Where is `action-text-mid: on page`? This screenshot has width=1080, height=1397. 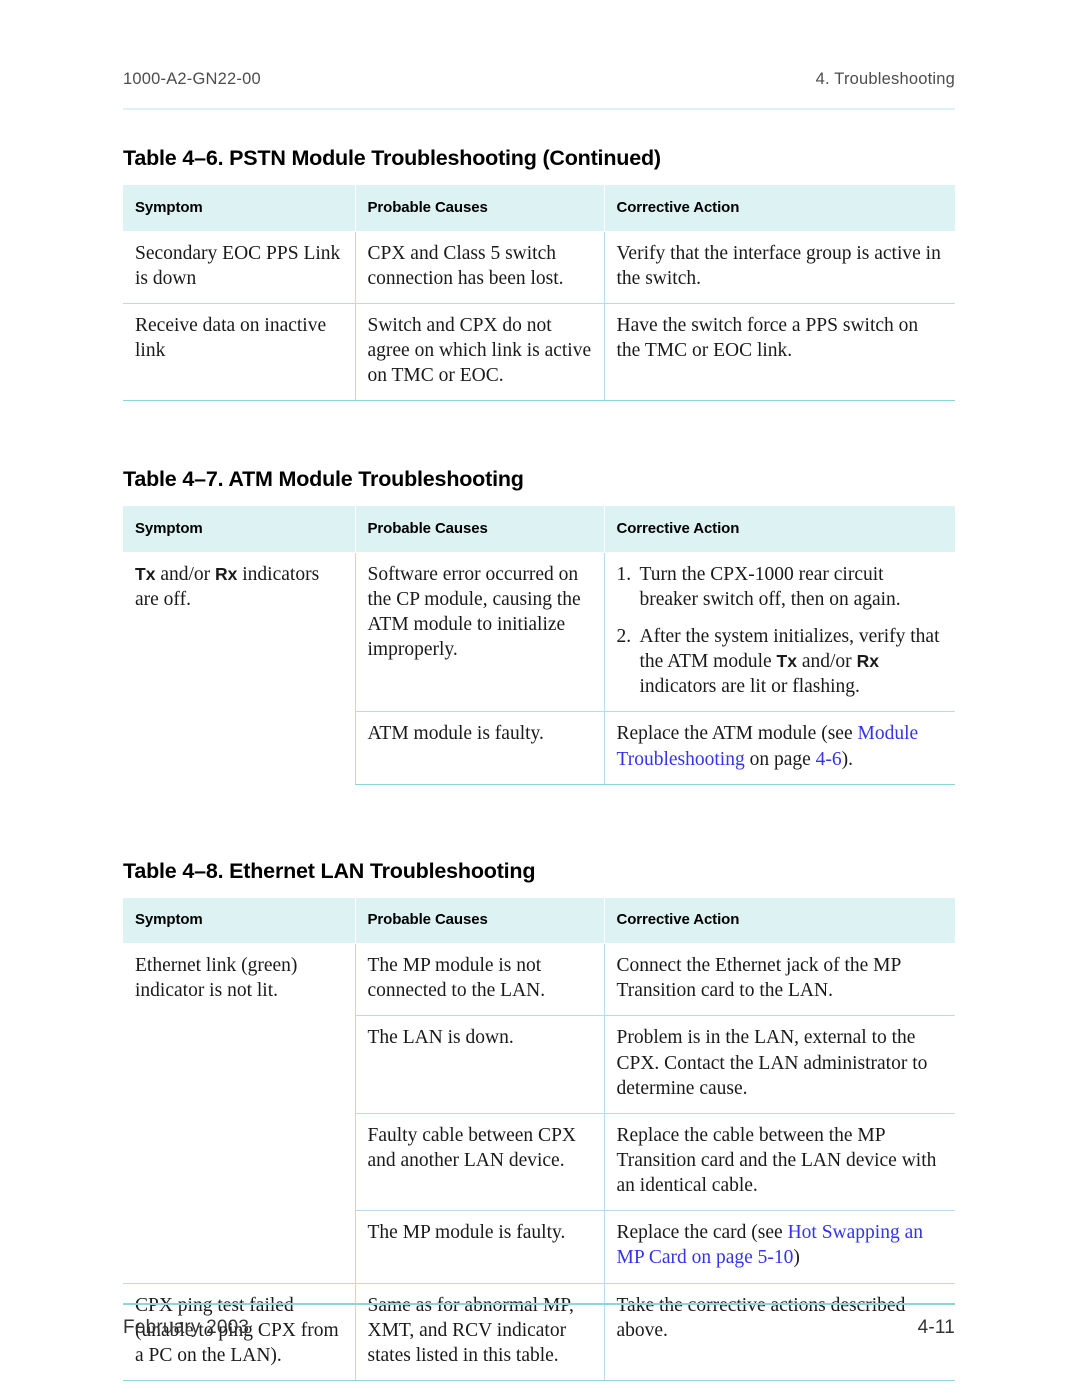
action-text-mid: on page is located at coordinates (780, 759).